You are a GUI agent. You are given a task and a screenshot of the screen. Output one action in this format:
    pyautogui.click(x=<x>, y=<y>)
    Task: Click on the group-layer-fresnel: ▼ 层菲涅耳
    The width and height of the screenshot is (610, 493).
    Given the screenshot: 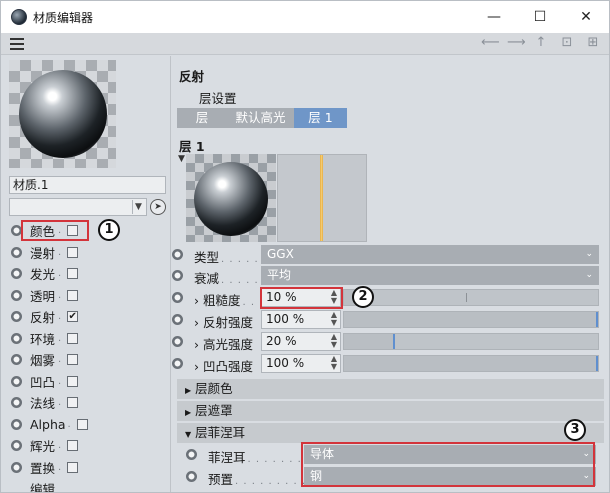 What is the action you would take?
    pyautogui.click(x=390, y=433)
    